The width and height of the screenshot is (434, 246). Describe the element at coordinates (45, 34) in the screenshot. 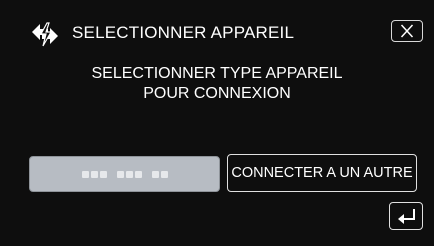

I see `wireless-connection-icon` at that location.